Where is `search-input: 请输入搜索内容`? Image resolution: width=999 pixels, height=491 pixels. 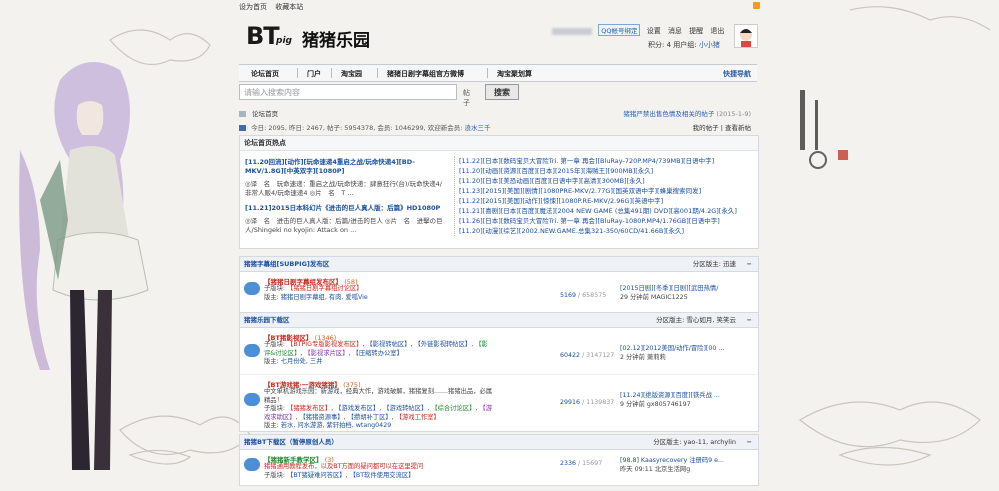 search-input: 请输入搜索内容 is located at coordinates (348, 92).